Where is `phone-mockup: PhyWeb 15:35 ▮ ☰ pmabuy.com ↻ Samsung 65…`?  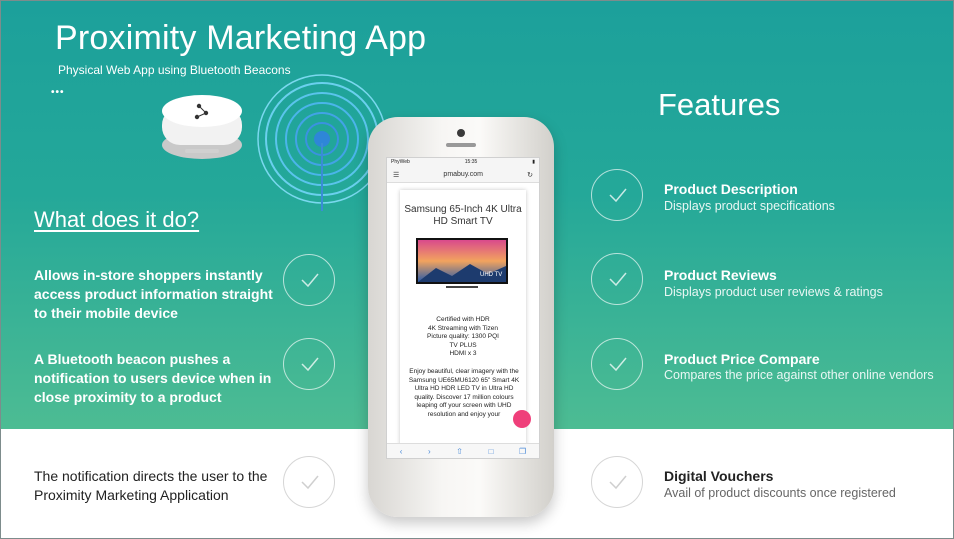
phone-mockup: PhyWeb 15:35 ▮ ☰ pmabuy.com ↻ Samsung 65… is located at coordinates (461, 317).